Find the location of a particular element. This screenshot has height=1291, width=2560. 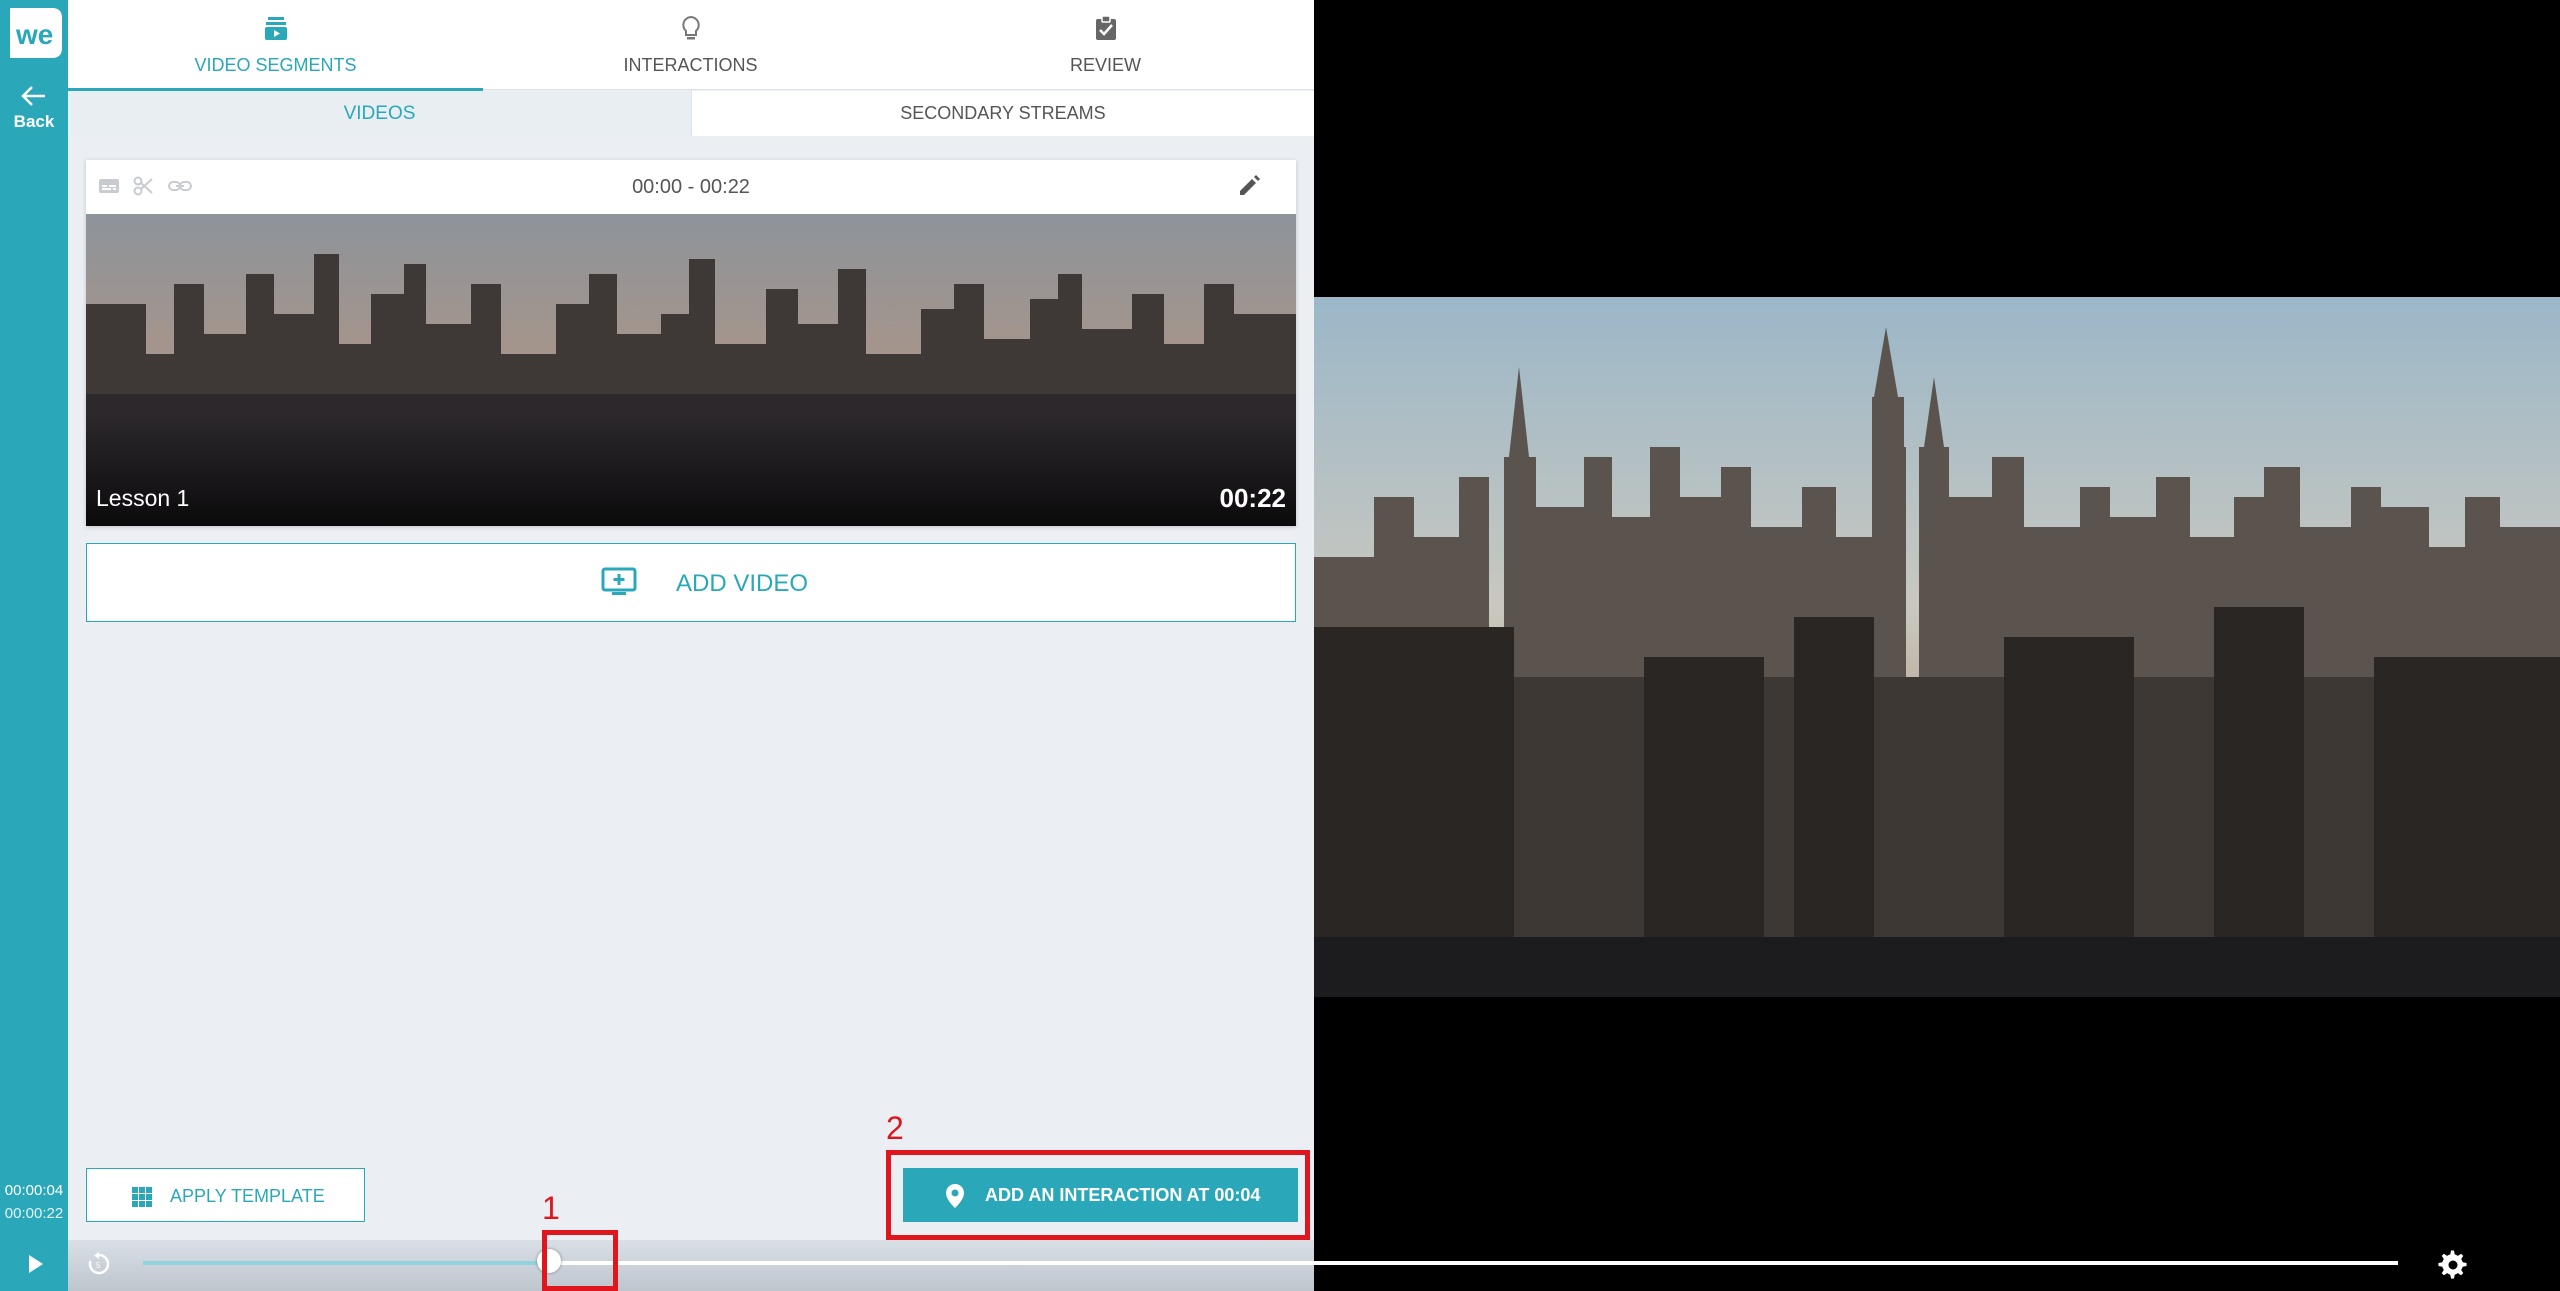

segment-thumbnail: Lesson 1 00:22 is located at coordinates (691, 370).